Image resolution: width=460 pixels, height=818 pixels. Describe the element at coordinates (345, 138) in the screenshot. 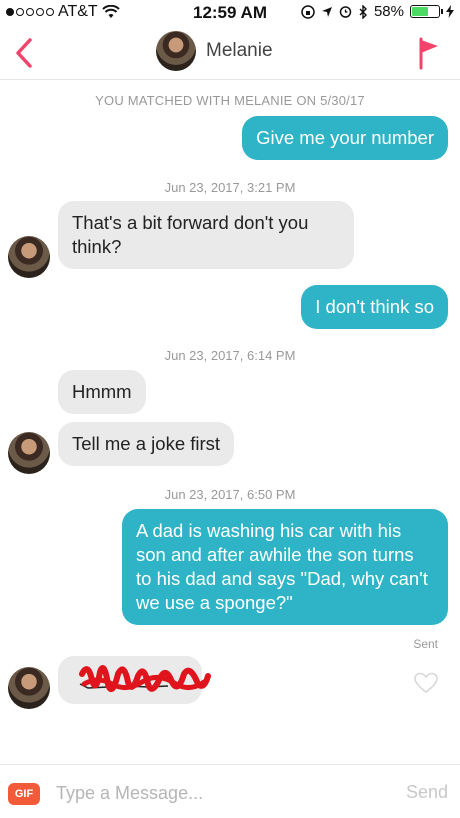

I see `outgoing-message-bubble: Give me your number` at that location.